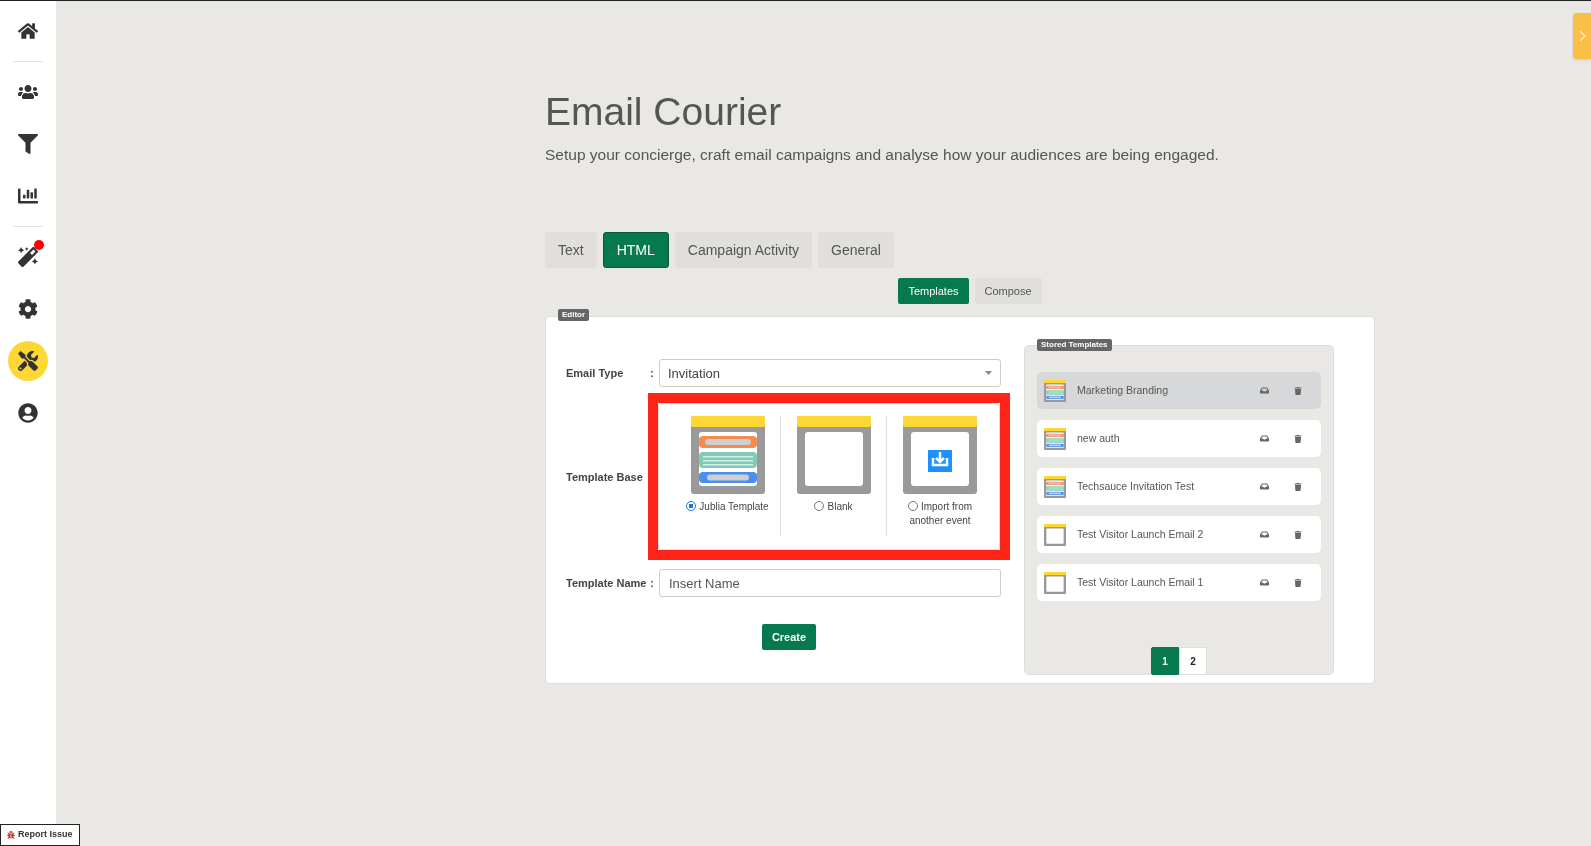 The image size is (1591, 846). What do you see at coordinates (1123, 390) in the screenshot?
I see `template-name: Marketing Branding` at bounding box center [1123, 390].